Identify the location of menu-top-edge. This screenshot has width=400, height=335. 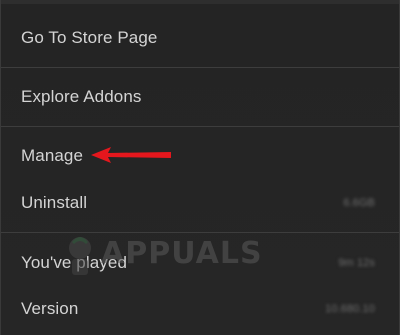
(200, 2).